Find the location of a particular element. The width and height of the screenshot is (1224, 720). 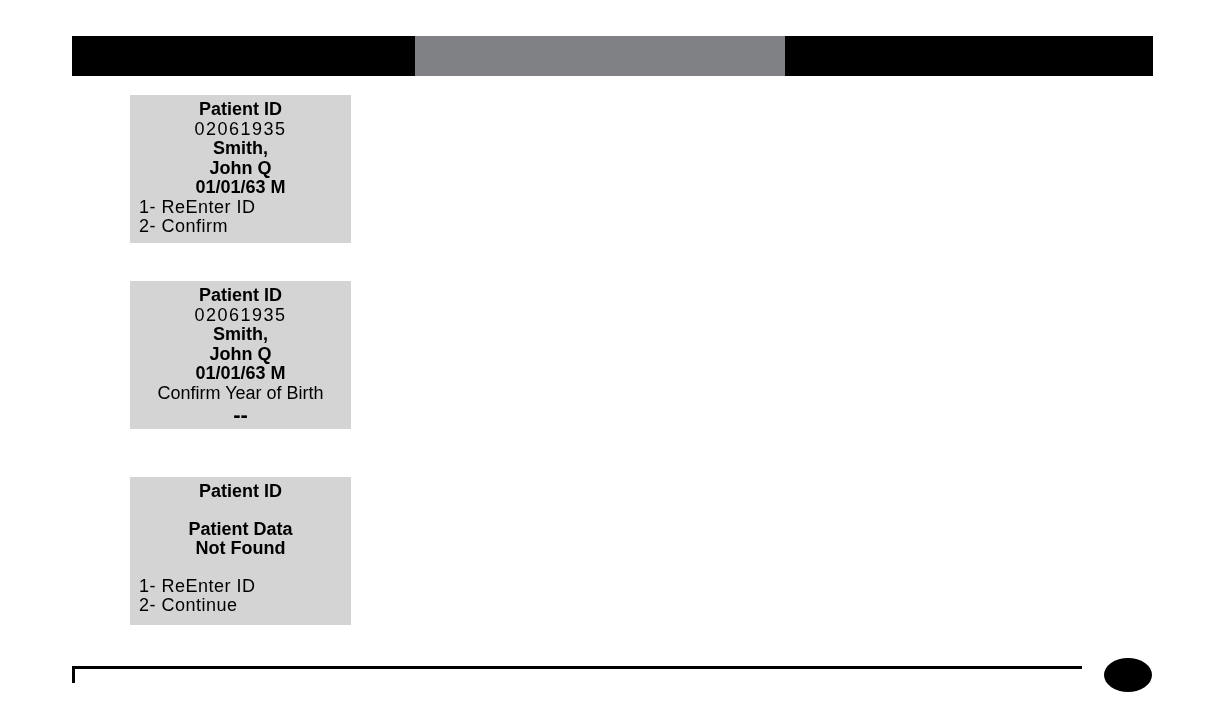

message-text: Not Found is located at coordinates (240, 549).